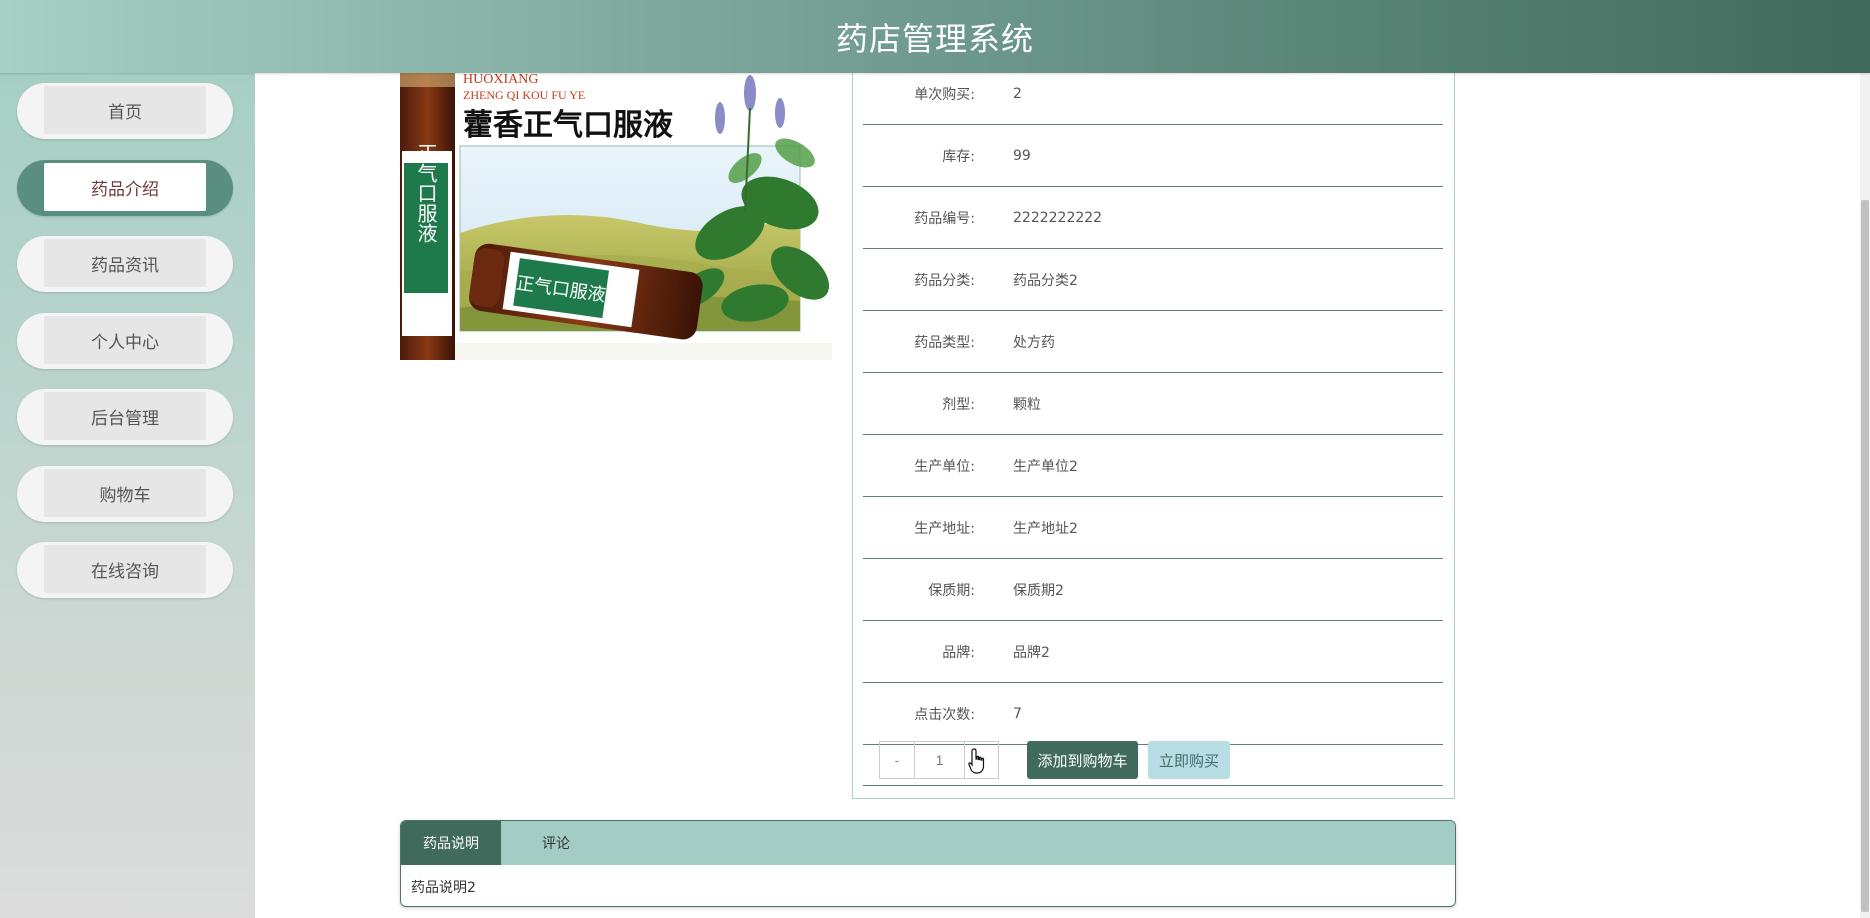  Describe the element at coordinates (1865, 556) in the screenshot. I see `scrollbar-thumb` at that location.